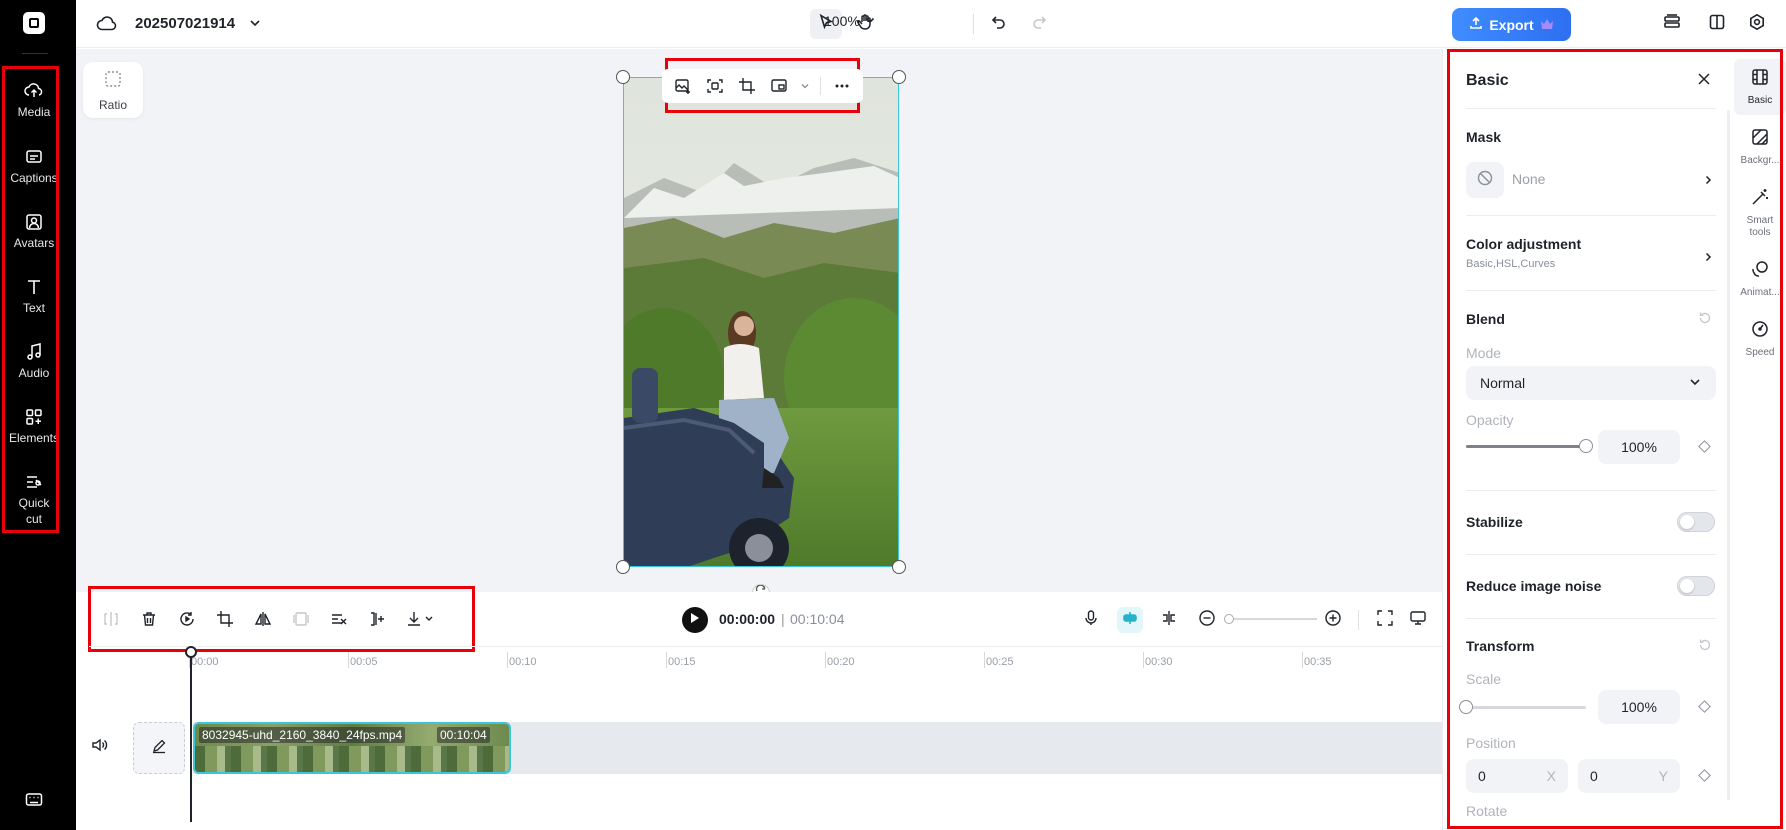  I want to click on record-voiceover-button, so click(1091, 620).